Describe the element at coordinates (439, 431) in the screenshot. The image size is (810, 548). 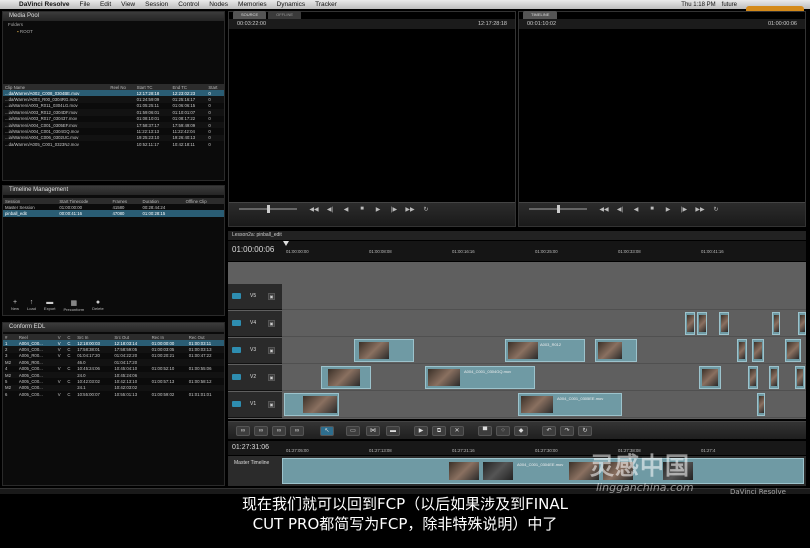
I see `copy-icon: ⧉` at that location.